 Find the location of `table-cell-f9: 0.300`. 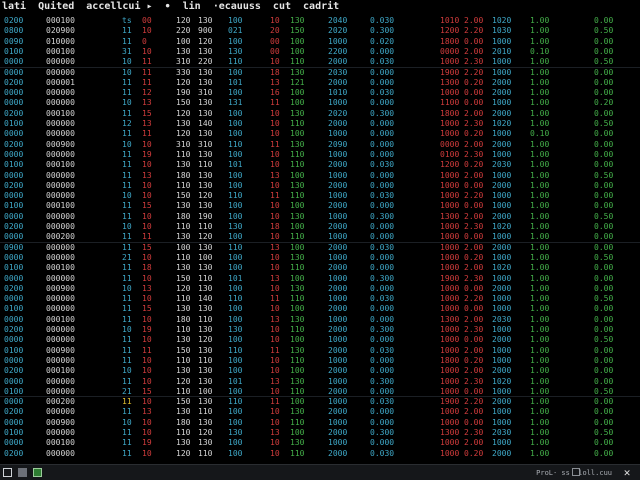

table-cell-f9: 0.300 is located at coordinates (382, 31).